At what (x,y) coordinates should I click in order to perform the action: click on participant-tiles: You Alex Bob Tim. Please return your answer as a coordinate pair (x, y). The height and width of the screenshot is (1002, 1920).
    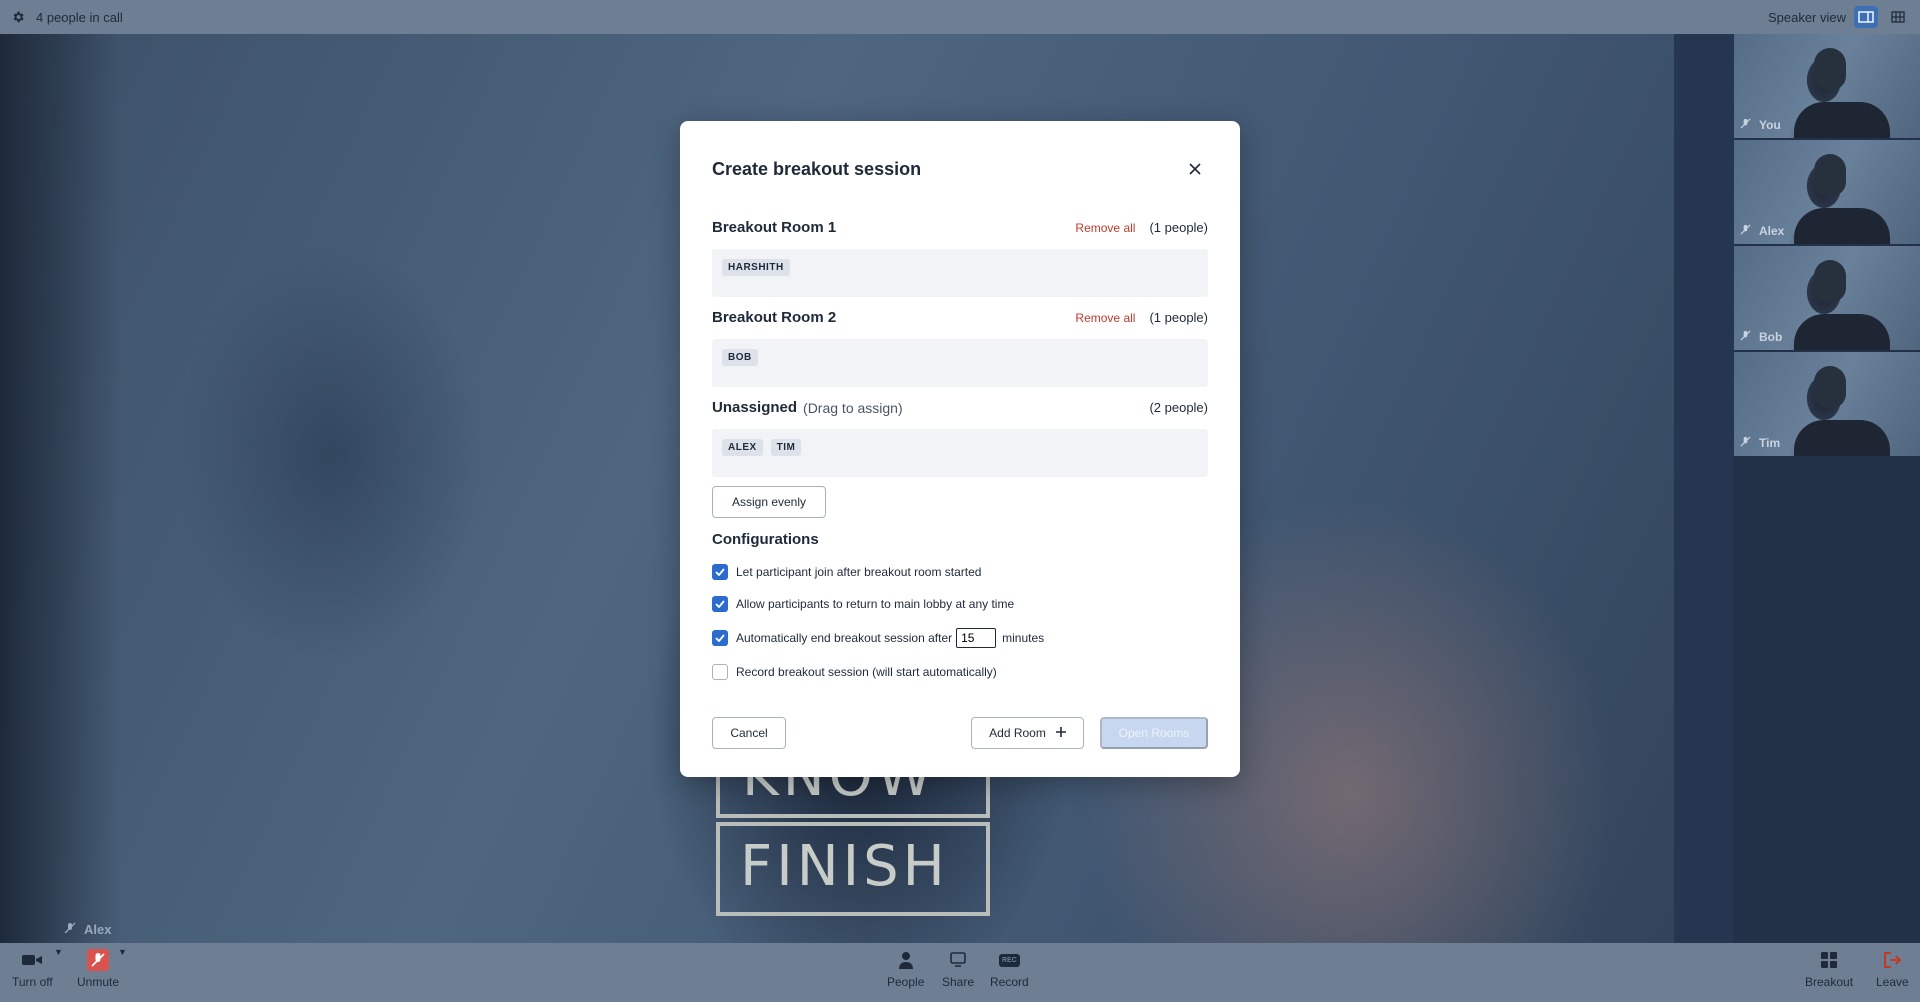
    Looking at the image, I should click on (1827, 246).